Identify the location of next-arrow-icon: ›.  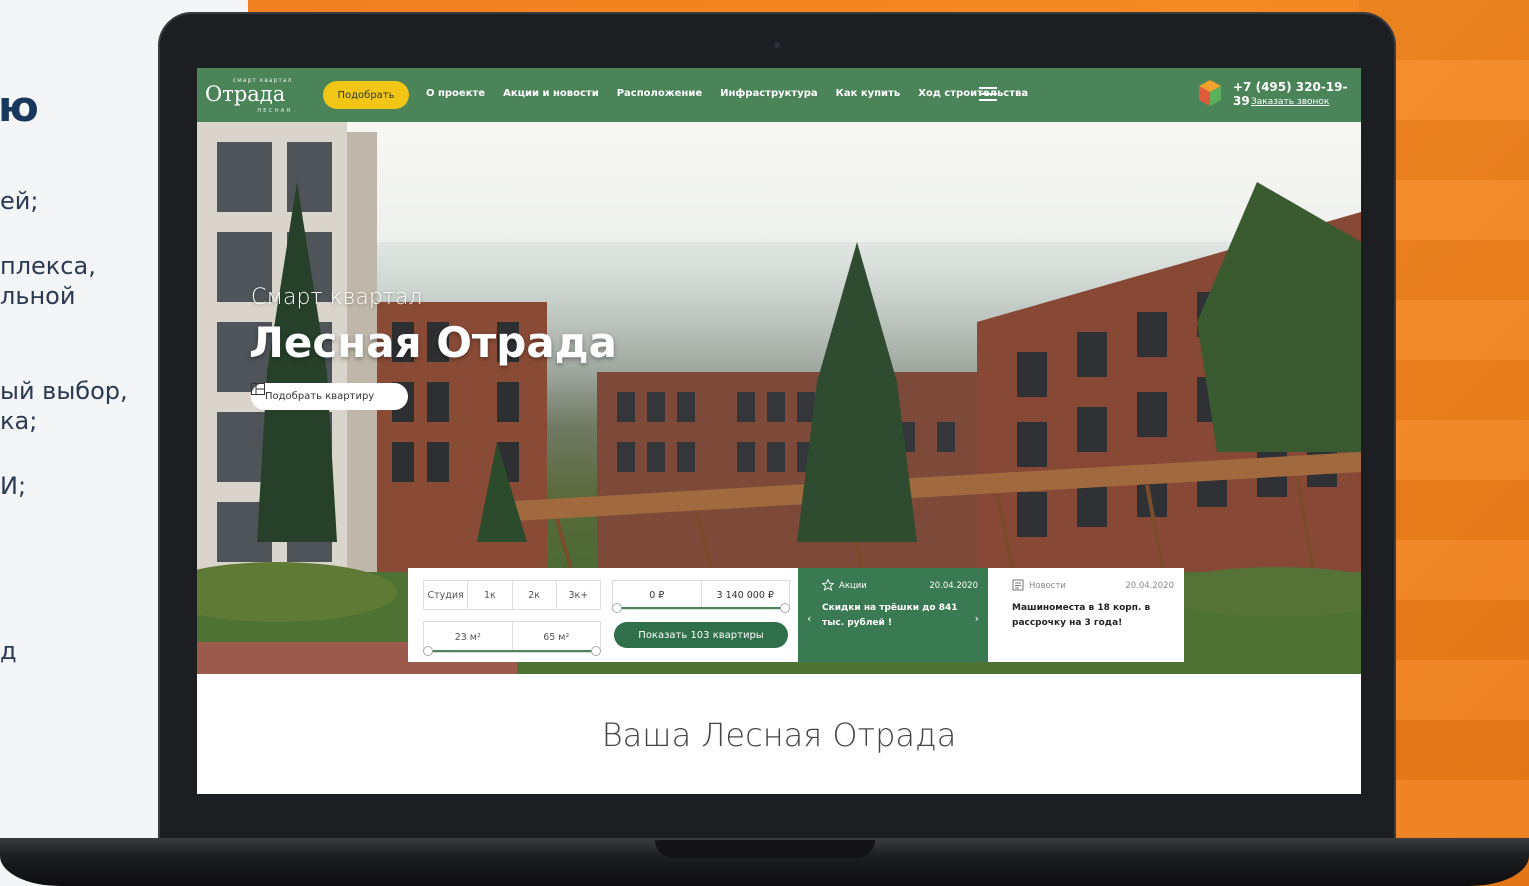
(977, 618).